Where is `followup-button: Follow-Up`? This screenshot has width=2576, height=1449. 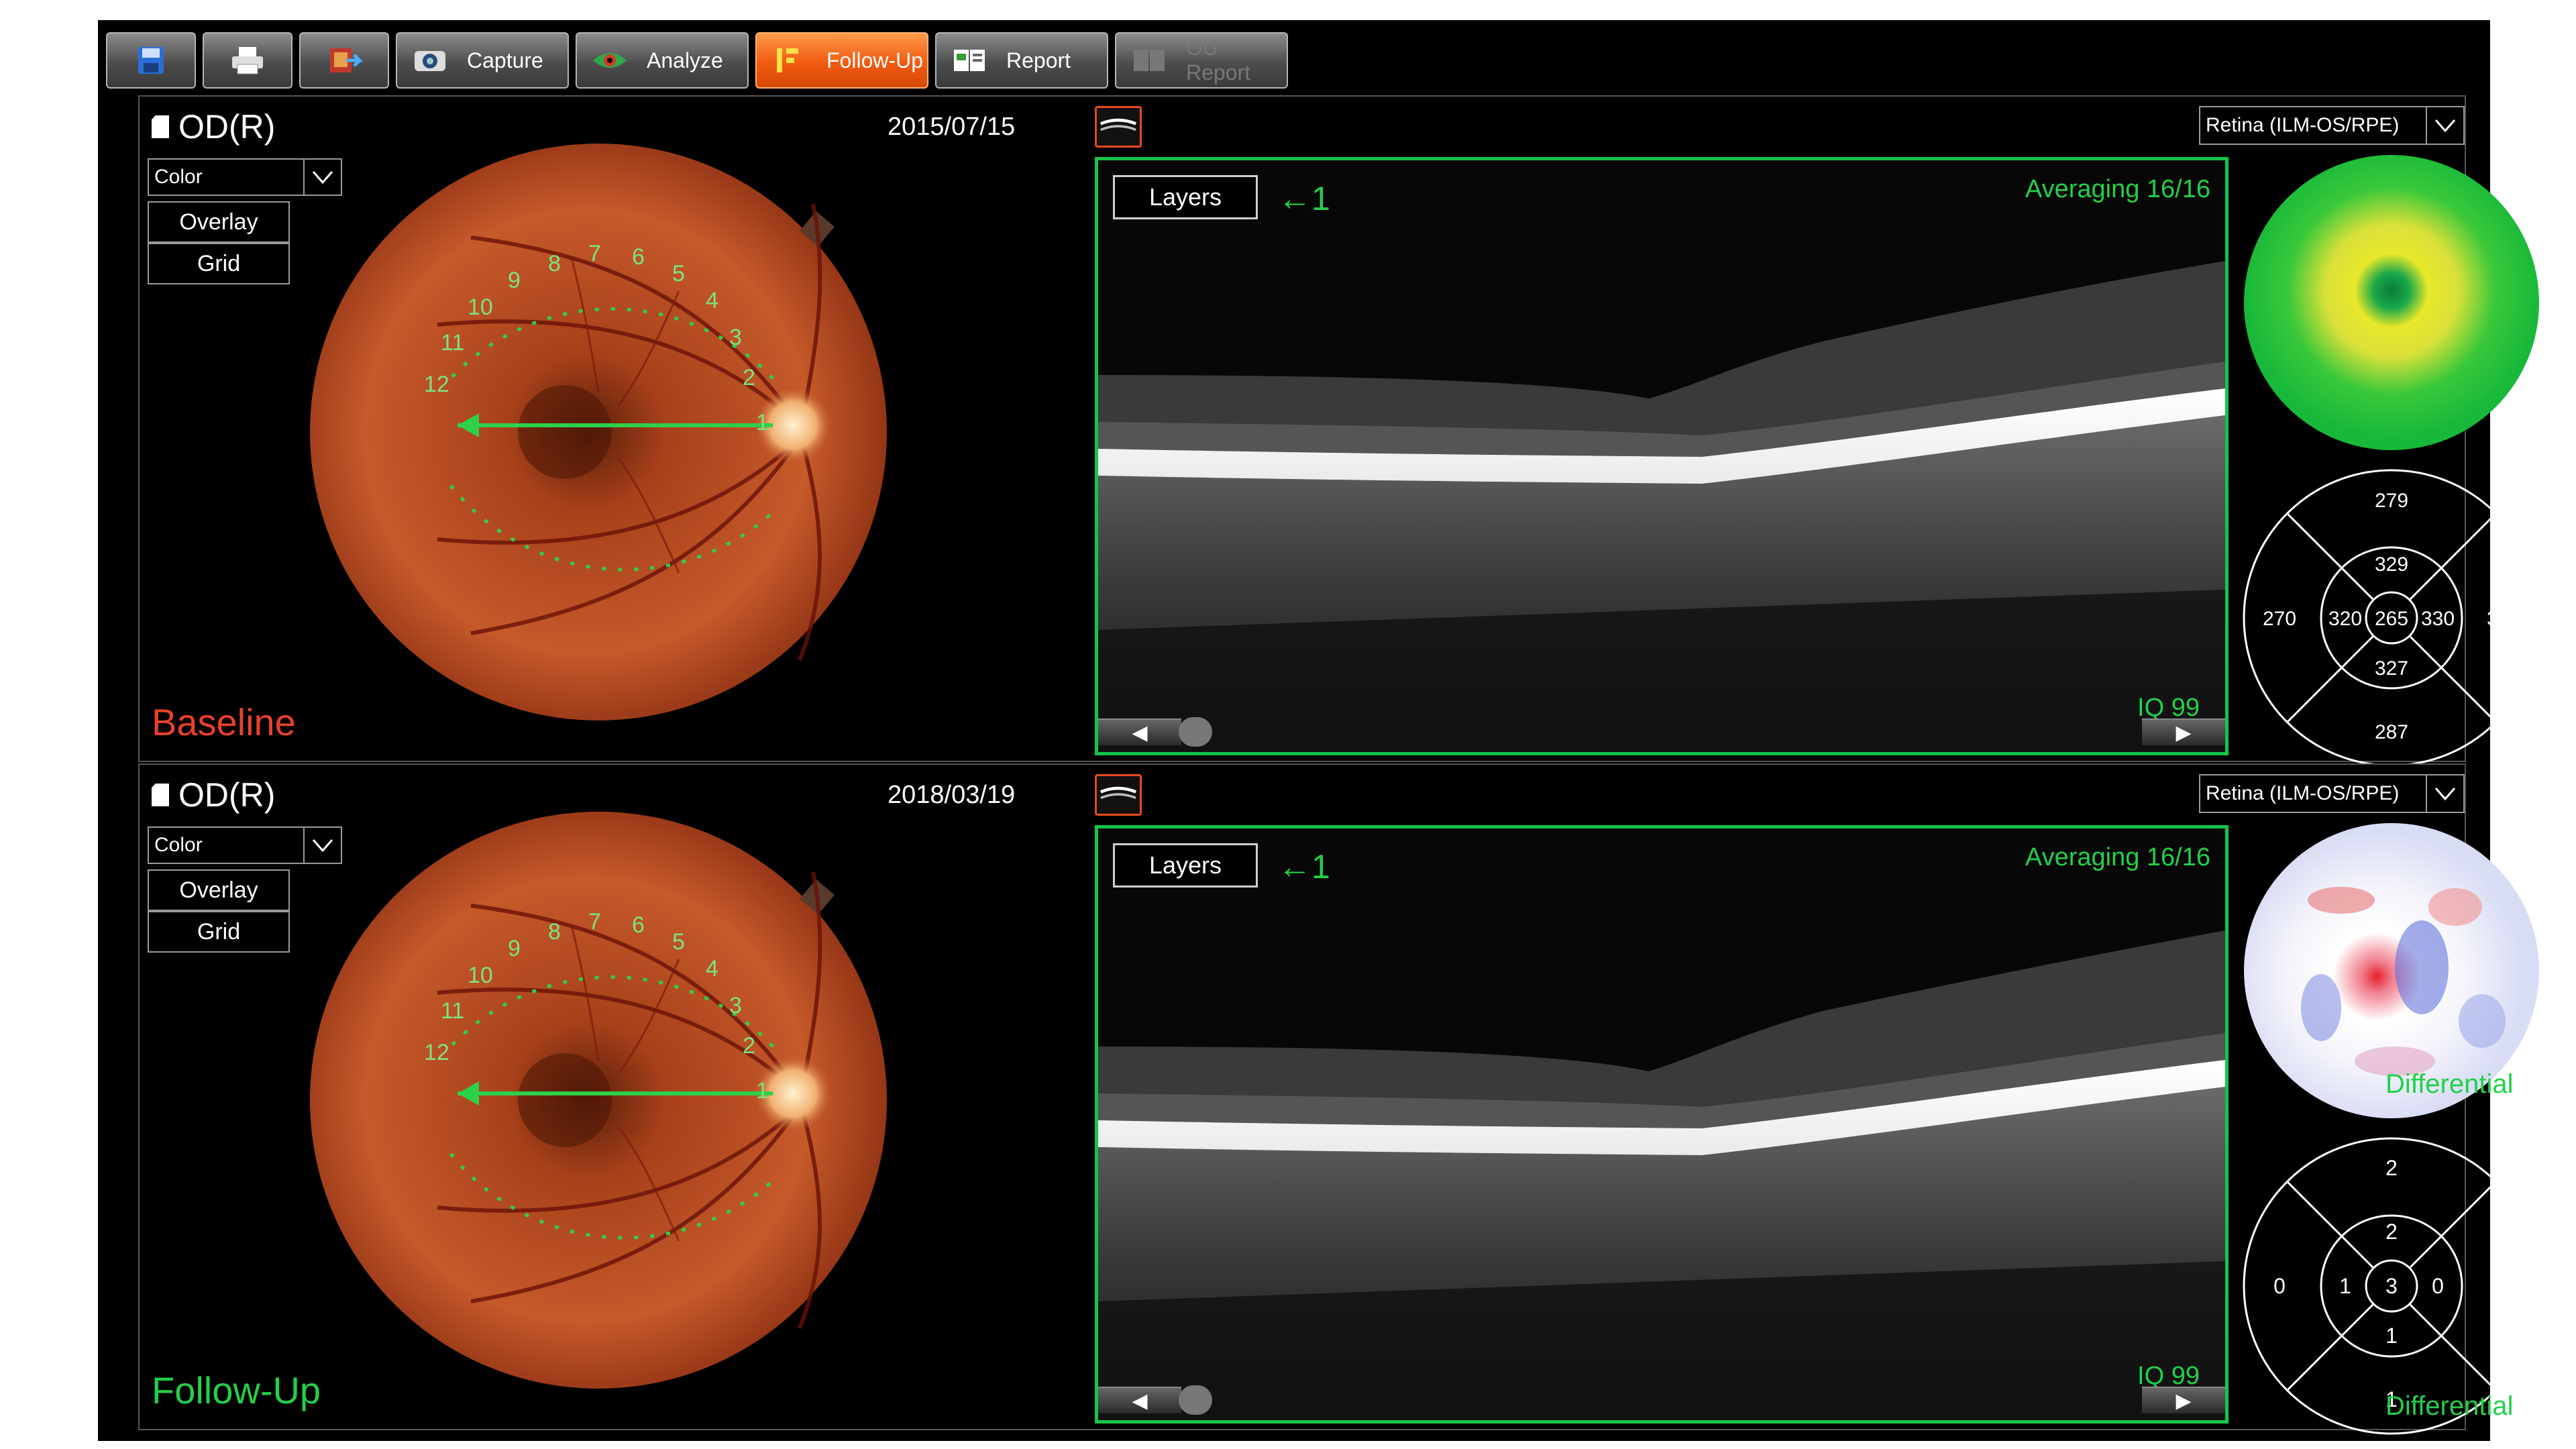
followup-button: Follow-Up is located at coordinates (841, 60).